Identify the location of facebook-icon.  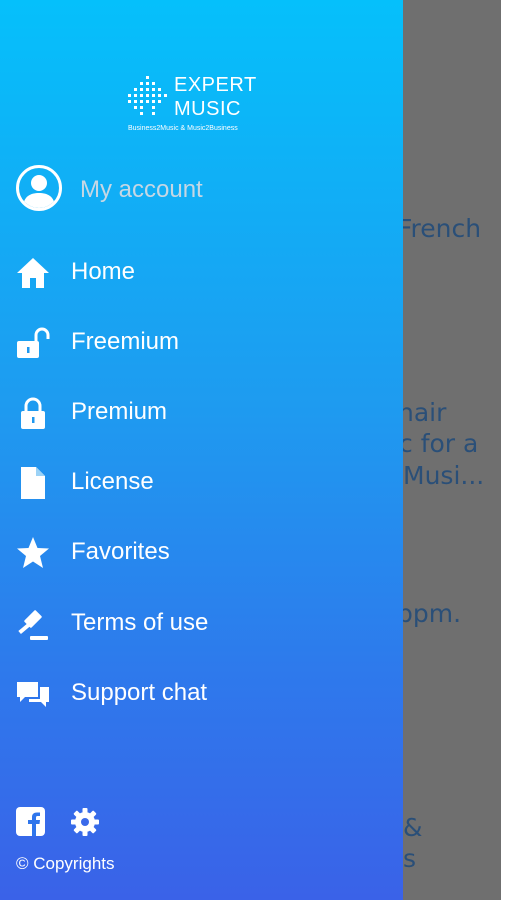
(30, 821).